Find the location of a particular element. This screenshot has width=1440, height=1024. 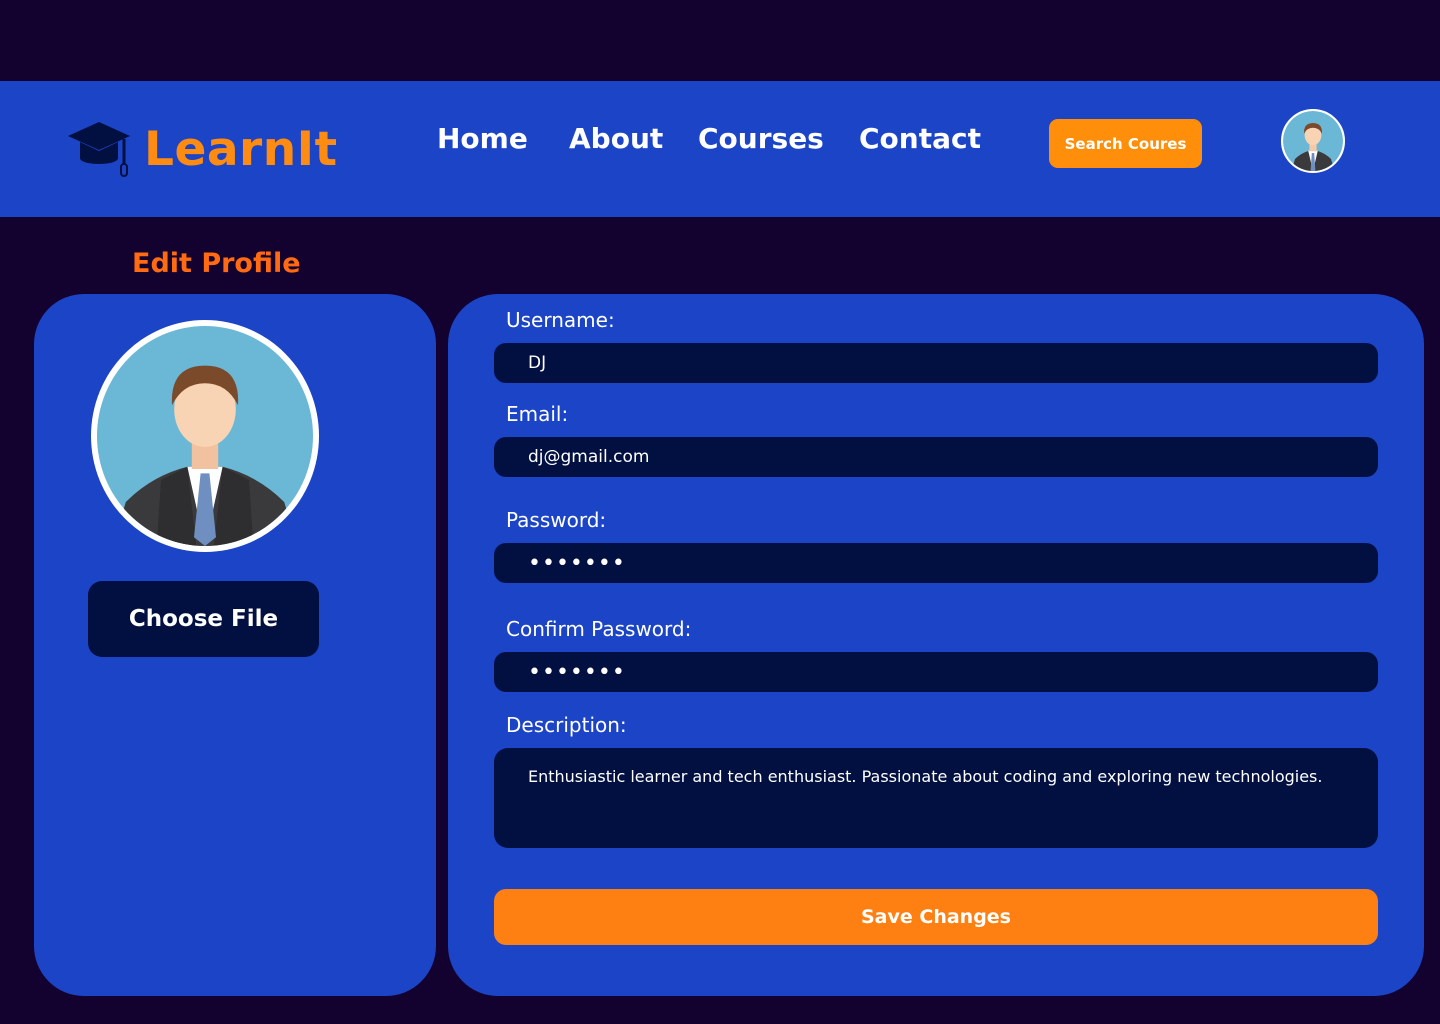

nav-link-home: Home is located at coordinates (482, 139).